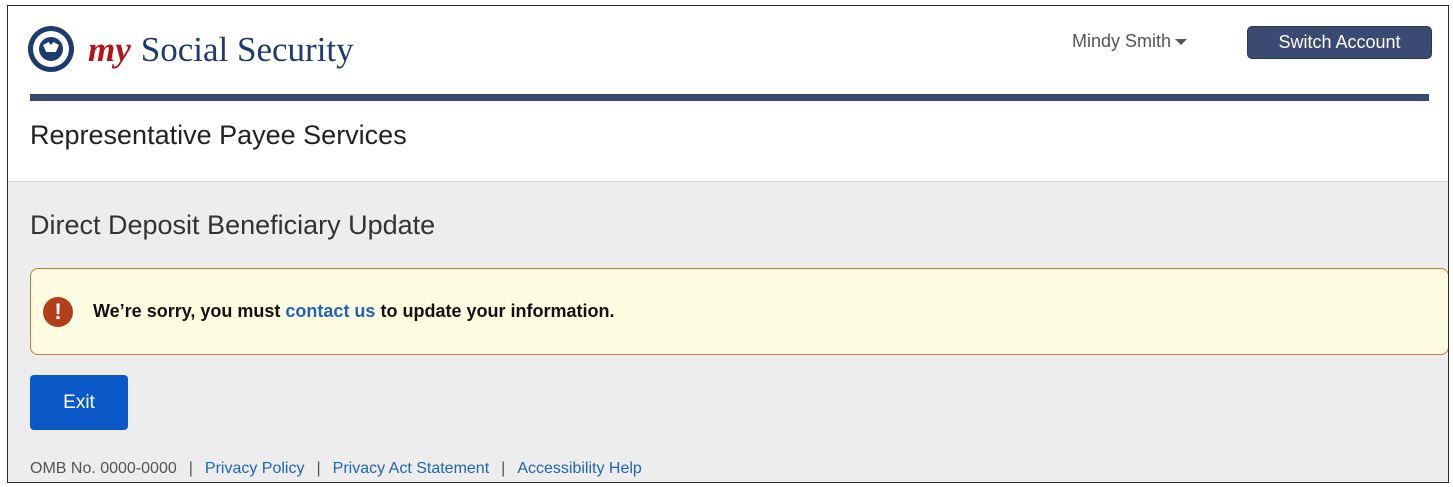 This screenshot has width=1453, height=487. Describe the element at coordinates (109, 49) in the screenshot. I see `brand-my: my` at that location.